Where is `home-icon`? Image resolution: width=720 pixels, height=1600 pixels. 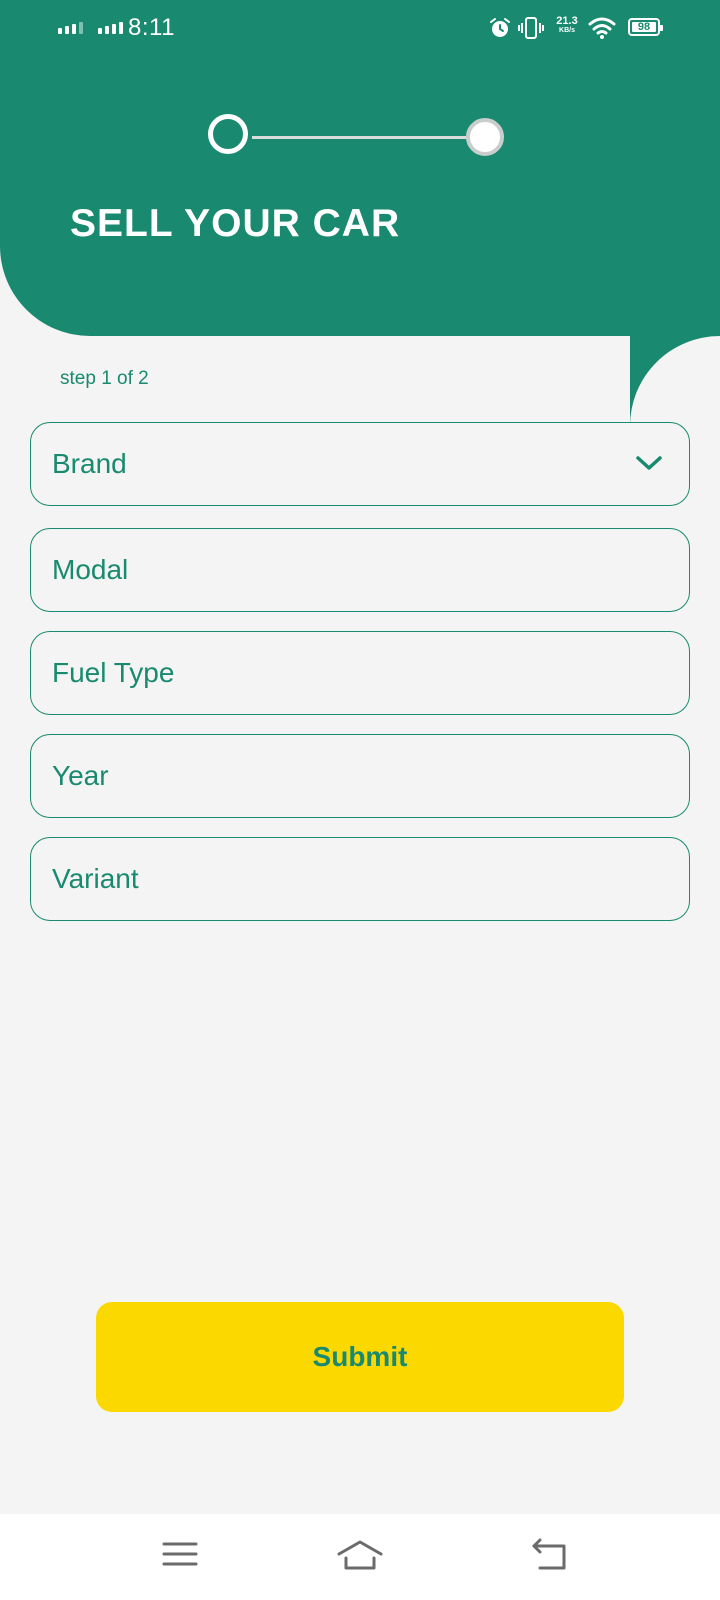
home-icon is located at coordinates (360, 1554).